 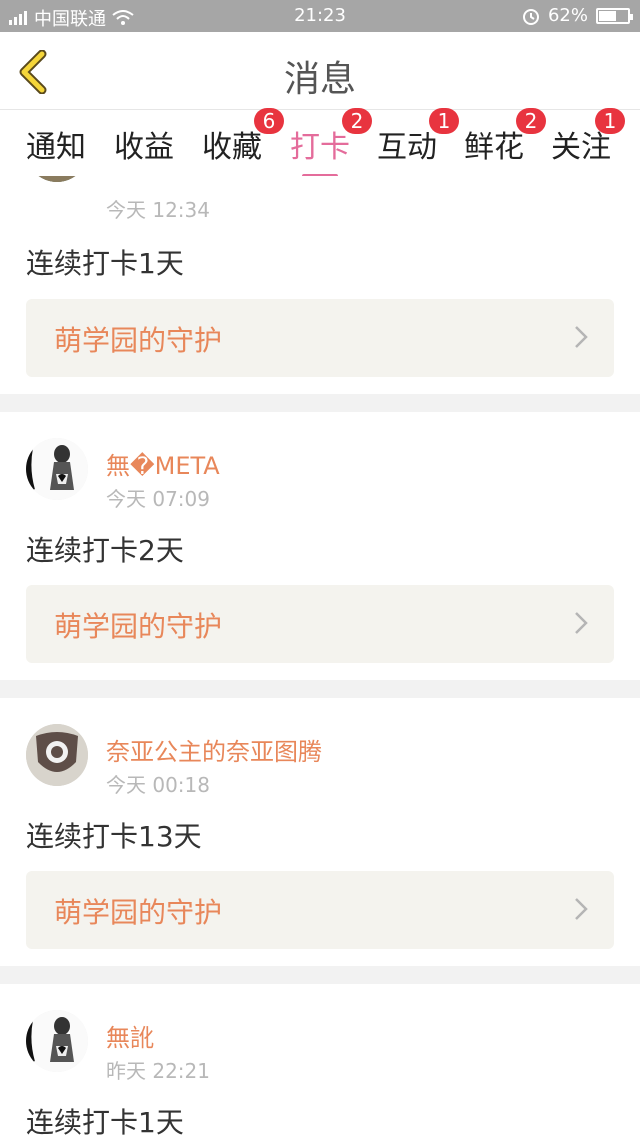 What do you see at coordinates (319, 79) in the screenshot?
I see `page-title: 消息` at bounding box center [319, 79].